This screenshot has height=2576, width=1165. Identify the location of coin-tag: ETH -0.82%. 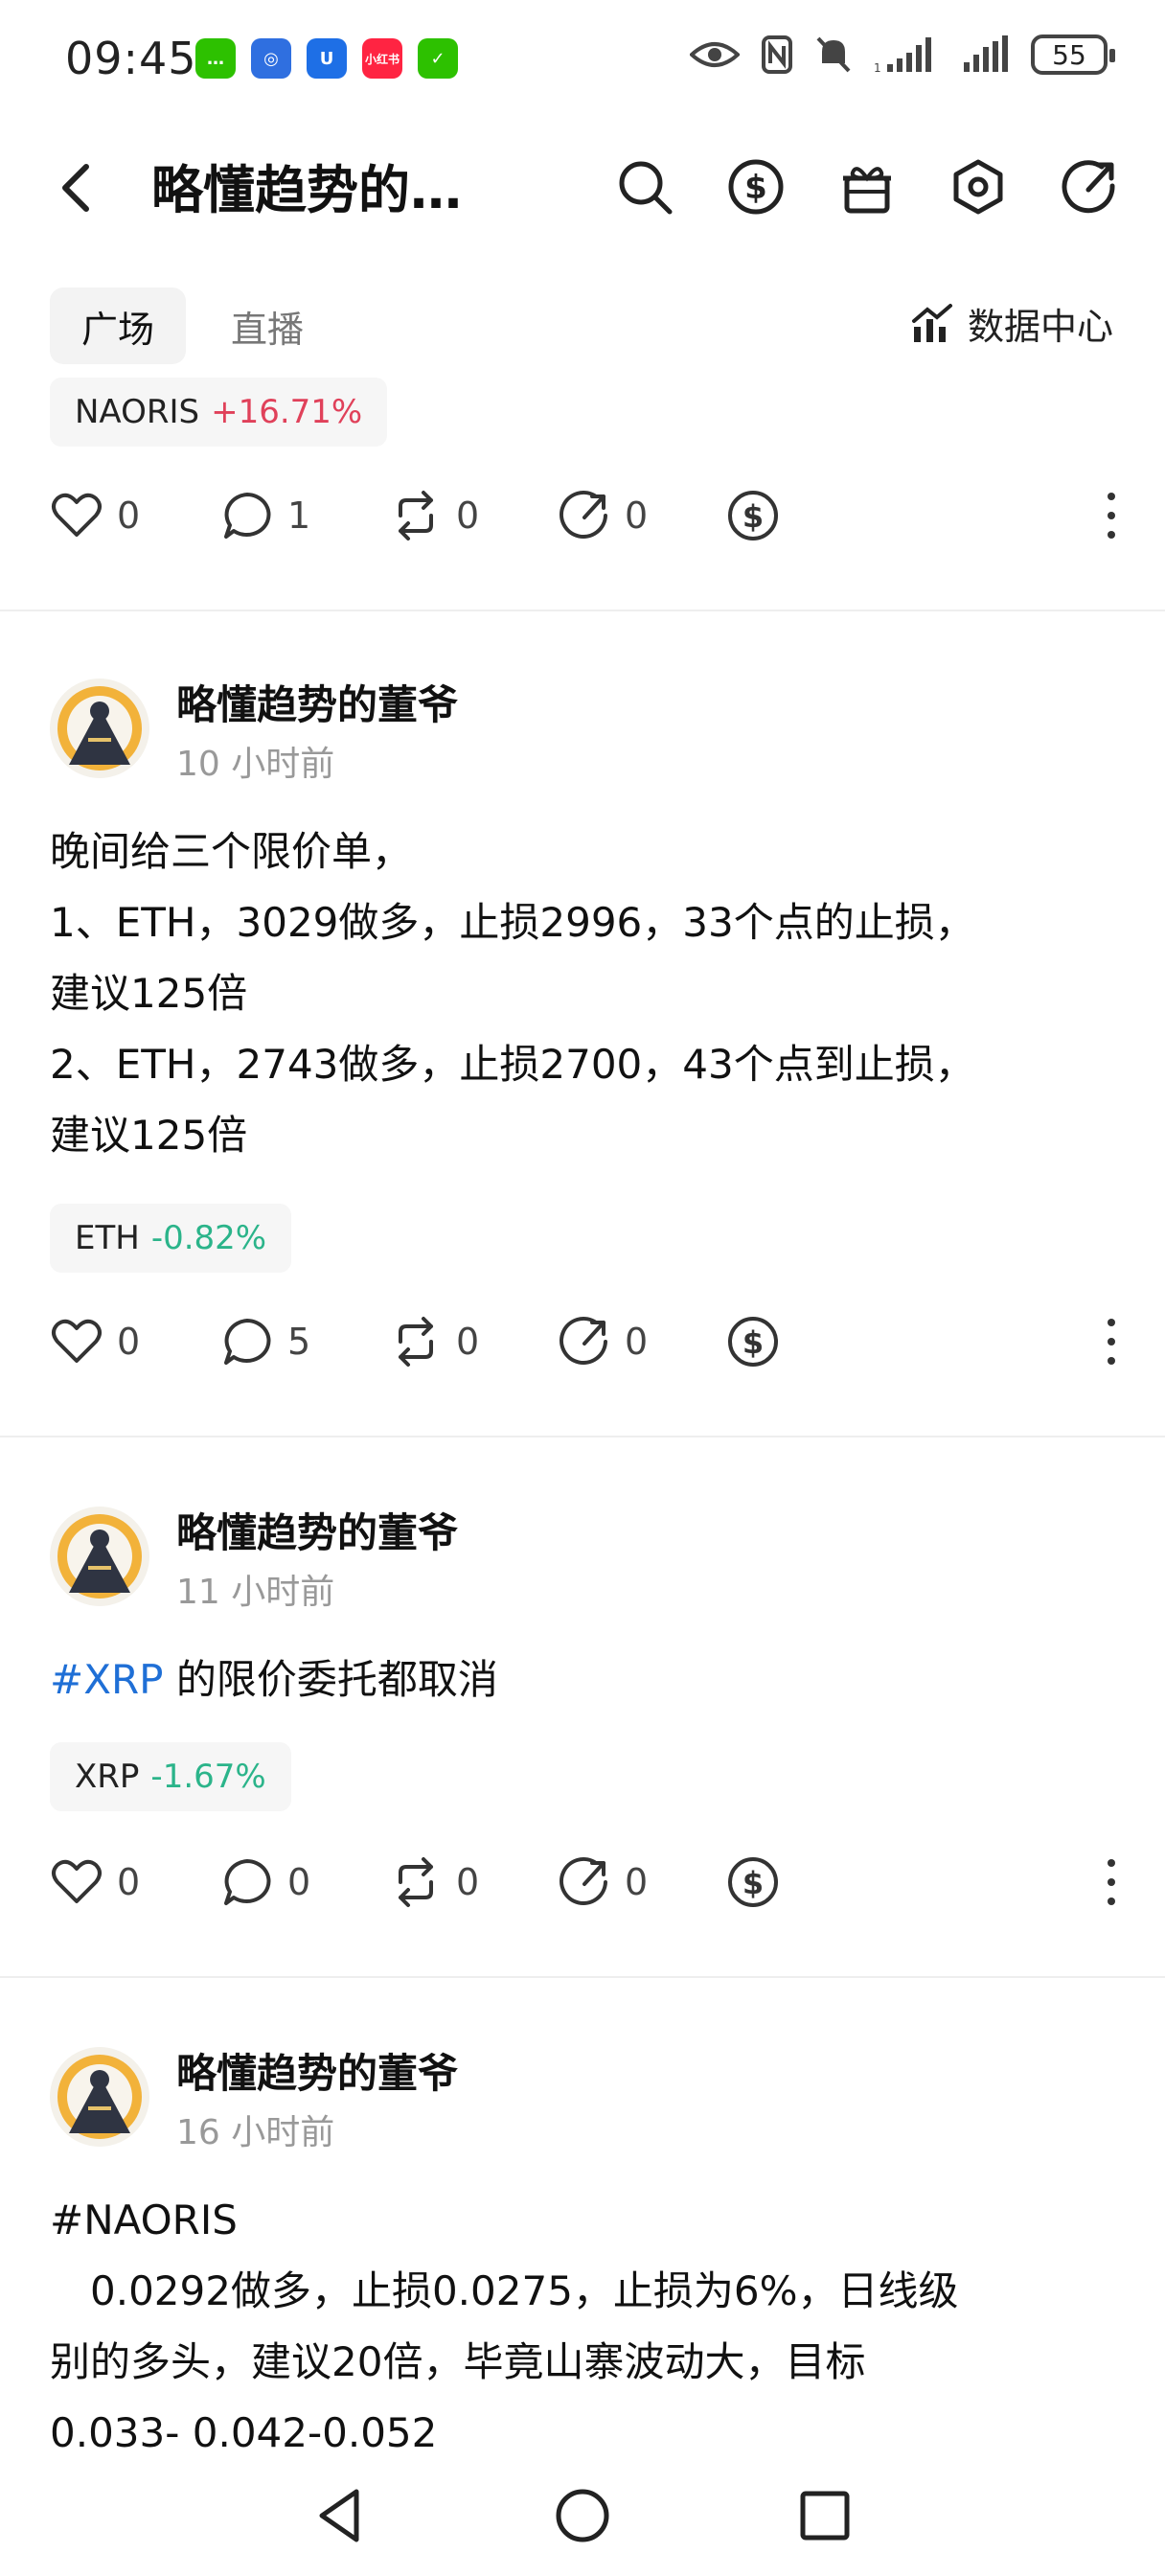
(171, 1238).